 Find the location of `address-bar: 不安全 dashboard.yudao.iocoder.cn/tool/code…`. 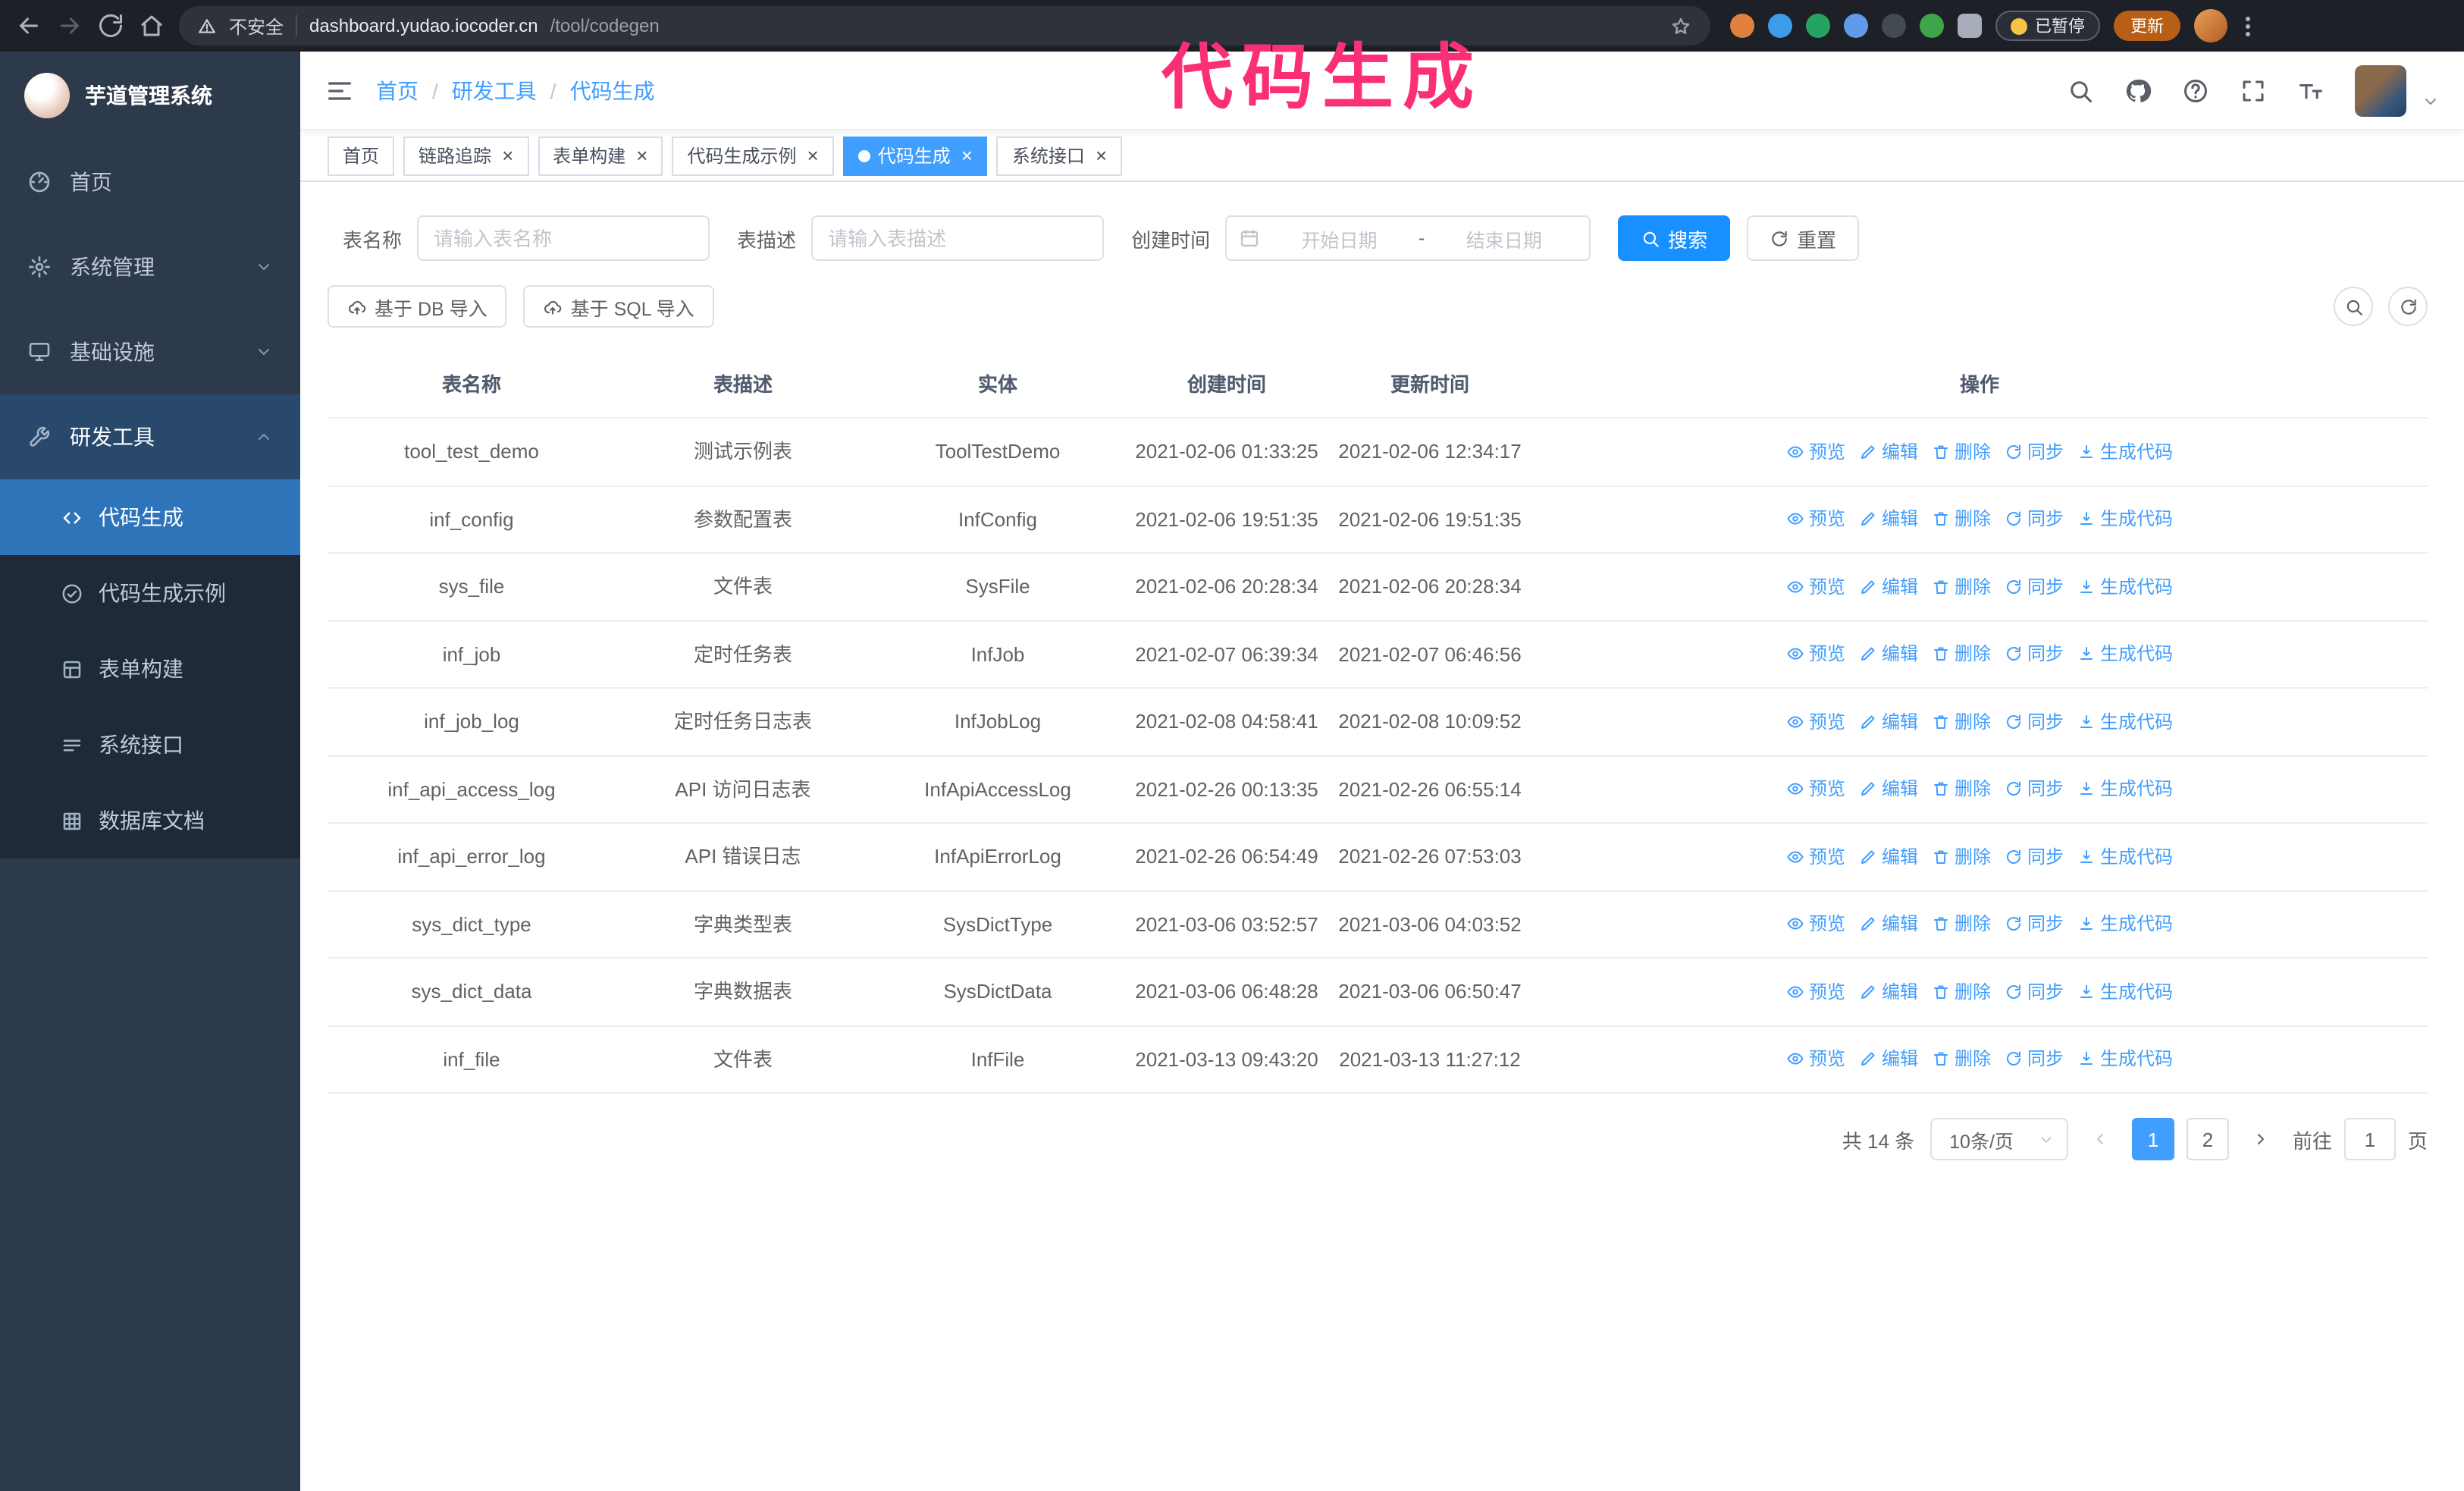

address-bar: 不安全 dashboard.yudao.iocoder.cn/tool/code… is located at coordinates (944, 26).